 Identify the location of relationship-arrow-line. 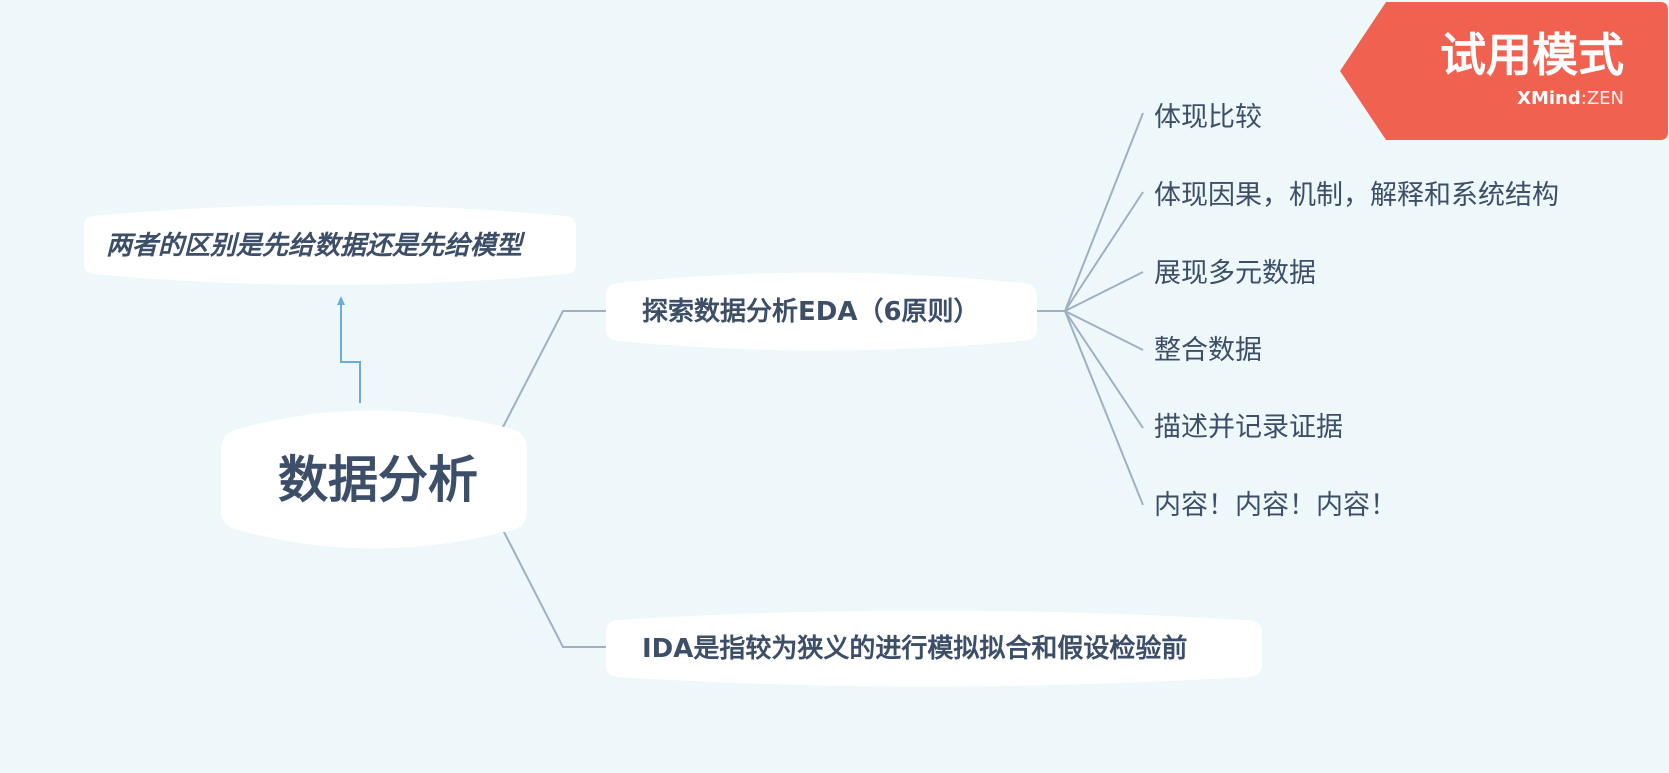
(350, 353).